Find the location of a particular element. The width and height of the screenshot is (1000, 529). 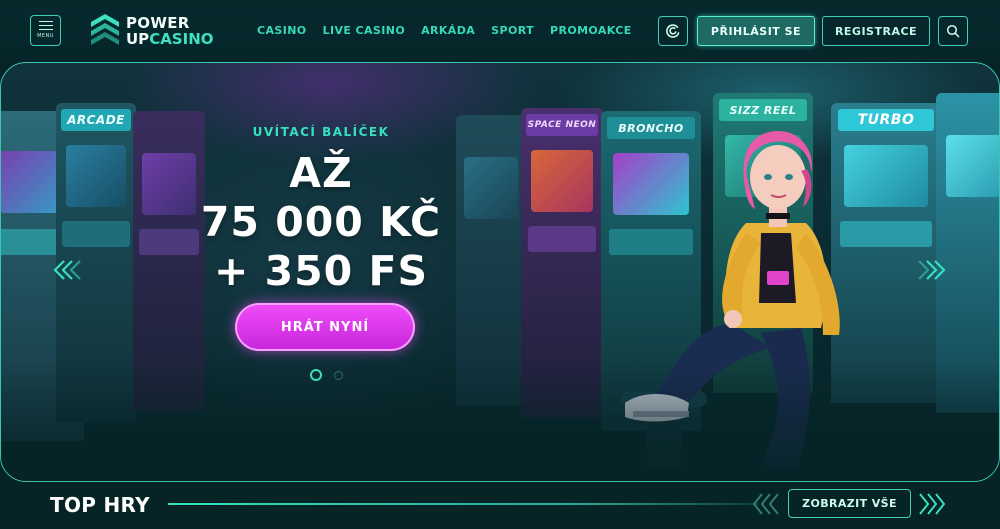

menu-label: MENU is located at coordinates (45, 35).